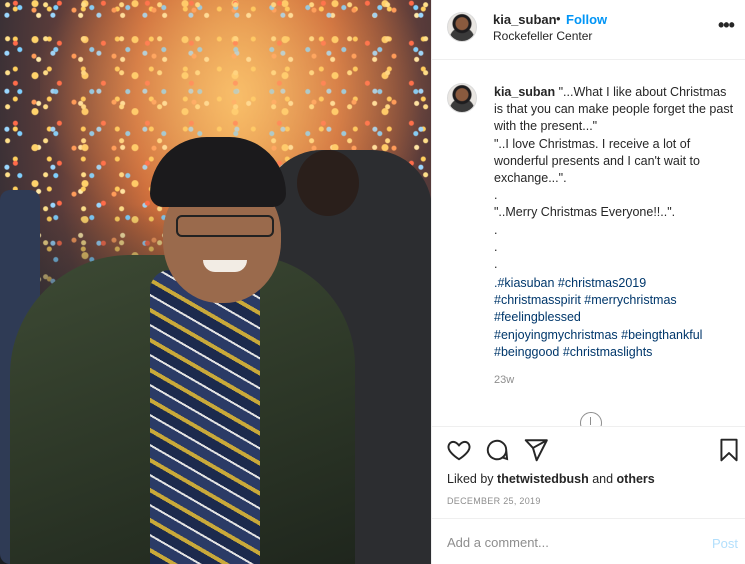 The width and height of the screenshot is (745, 564). I want to click on post-location: Rockefeller Center, so click(542, 36).